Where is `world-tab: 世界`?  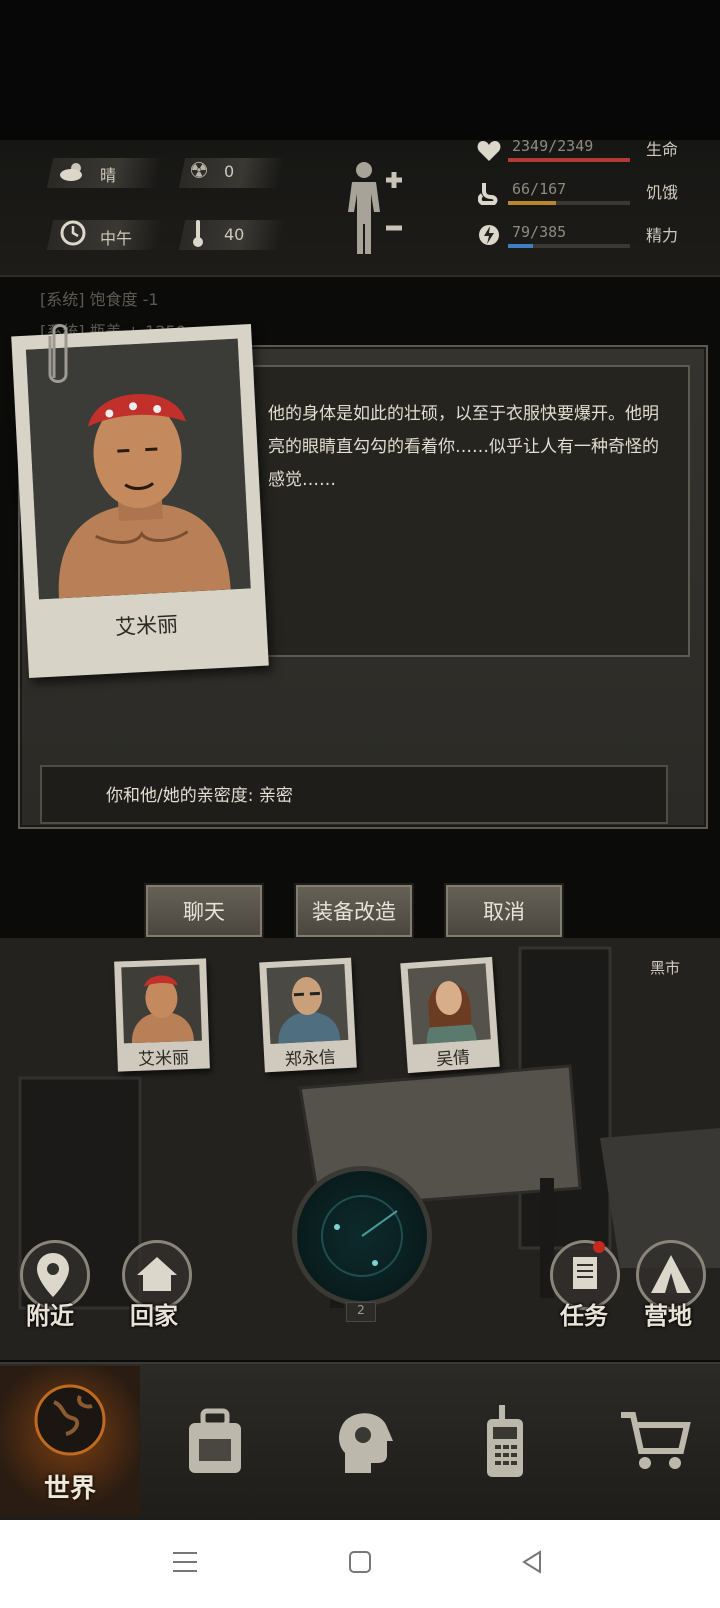
world-tab: 世界 is located at coordinates (70, 1441).